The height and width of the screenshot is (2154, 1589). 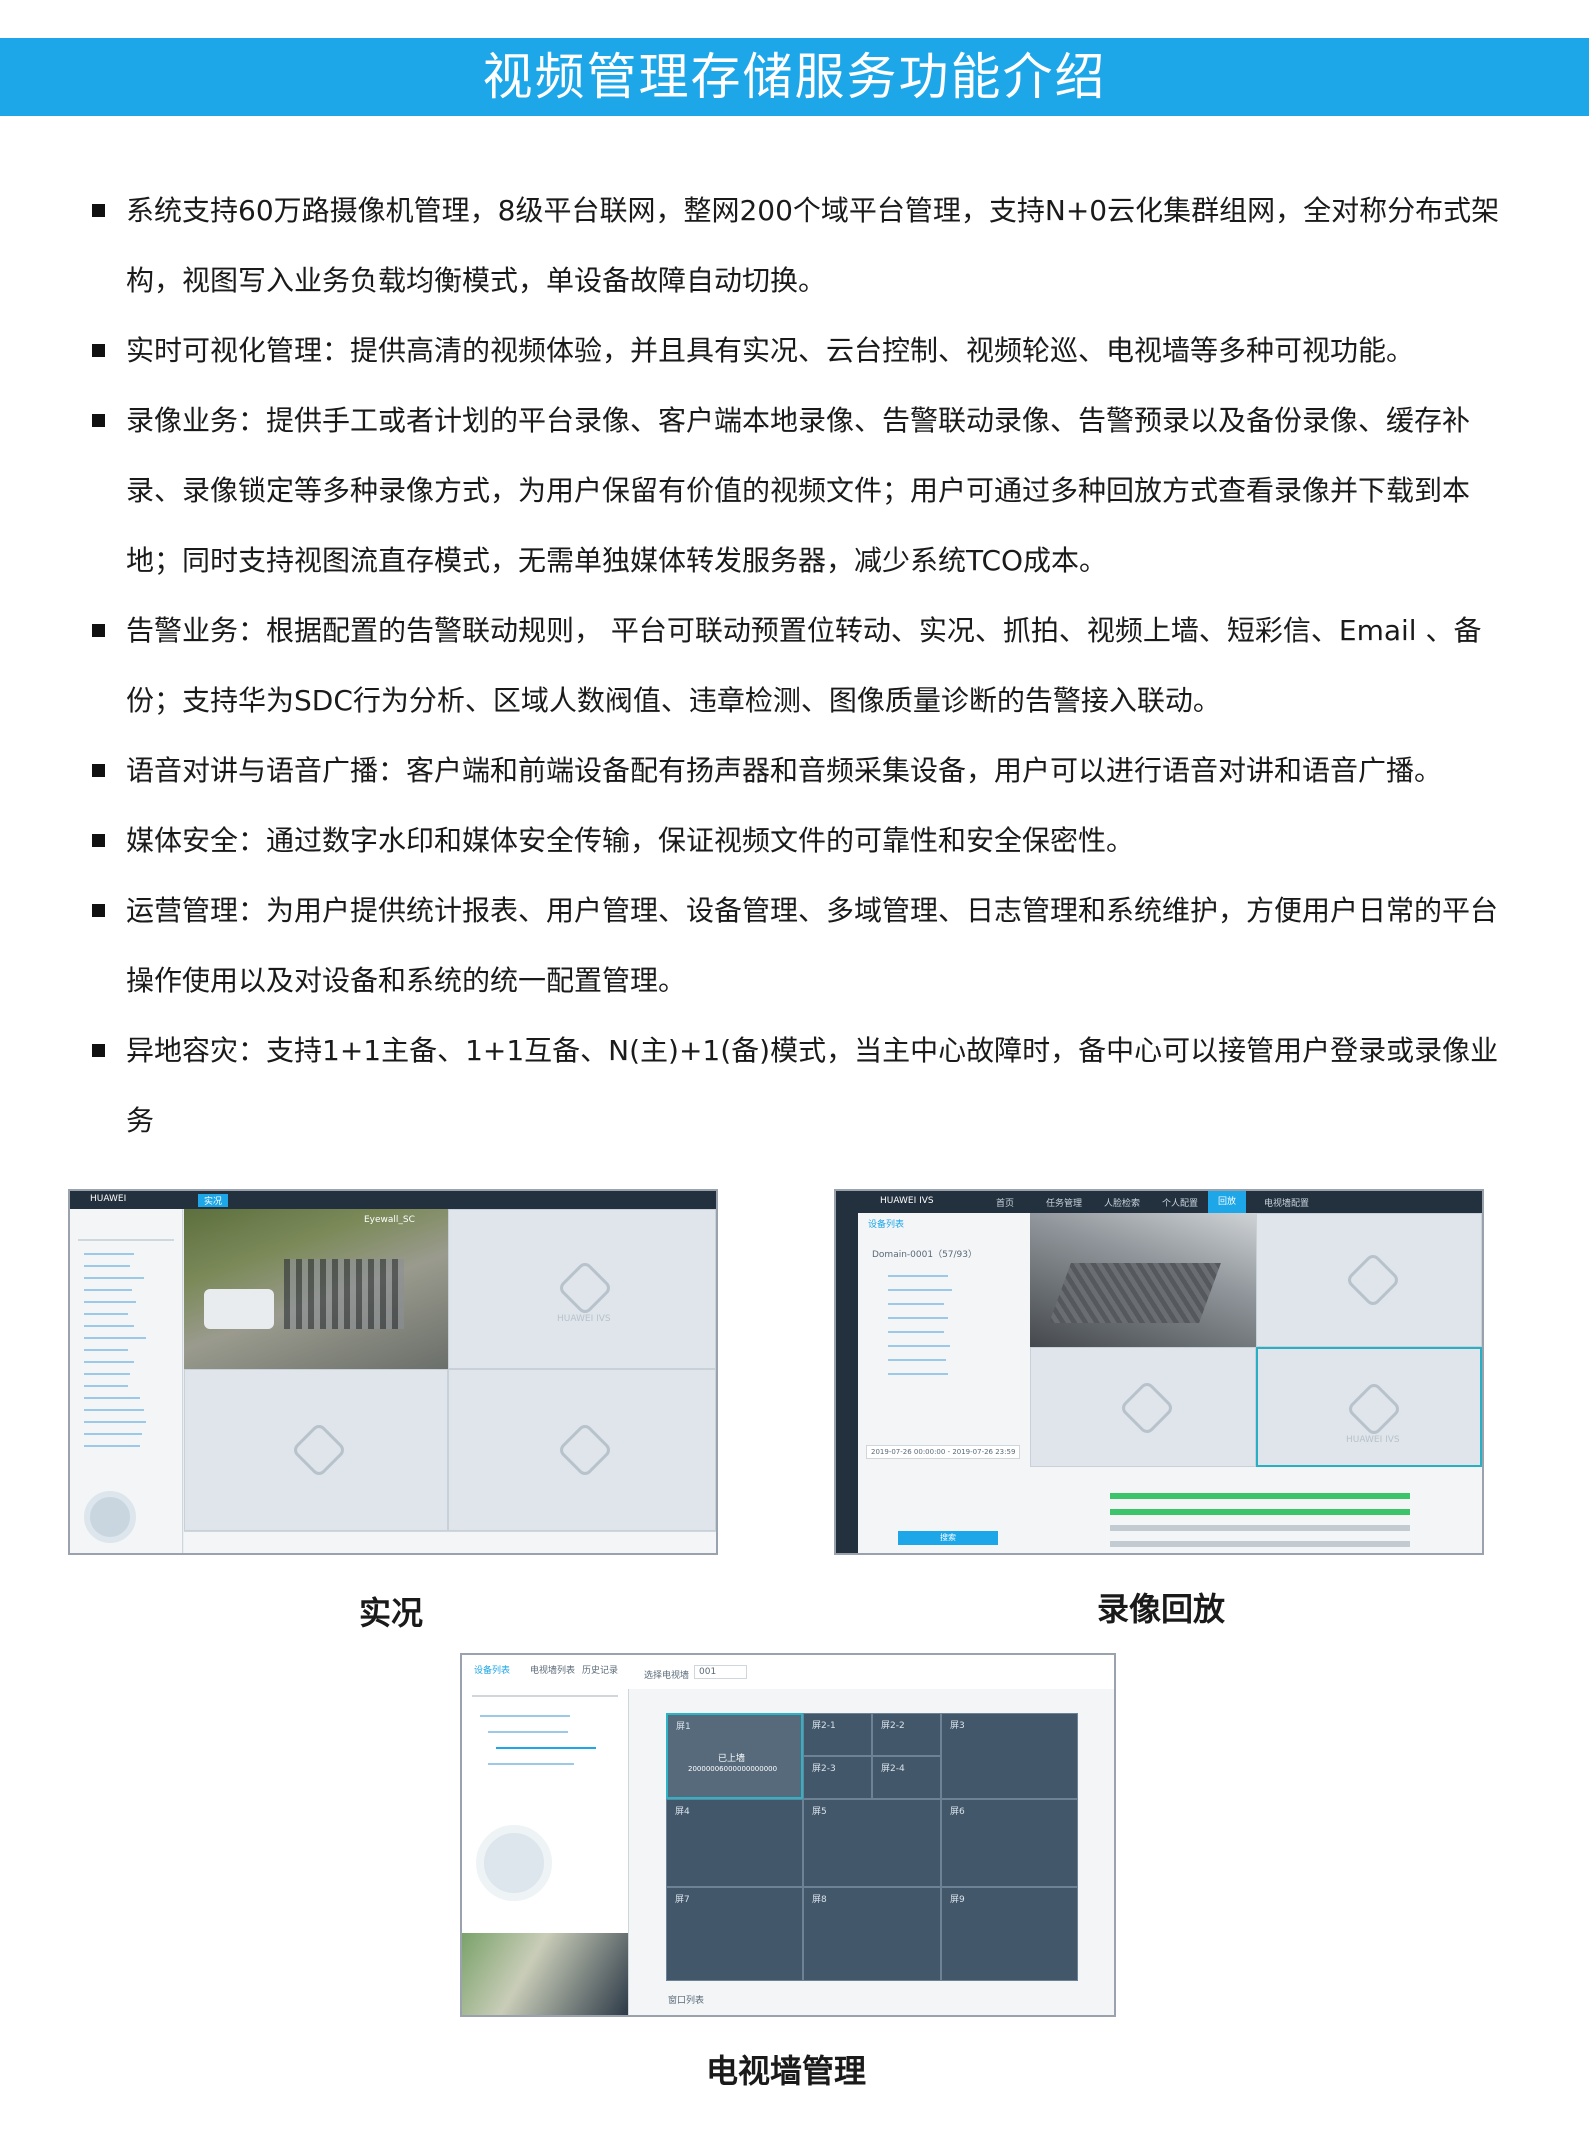 I want to click on caption-playback: 录像回放, so click(x=1160, y=1609).